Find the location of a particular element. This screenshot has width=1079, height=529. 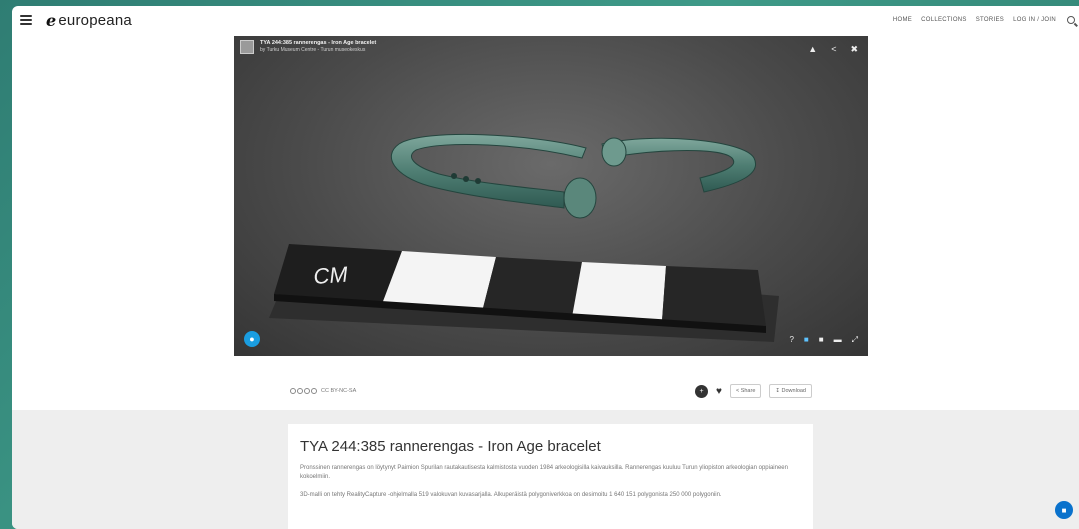

fullscreen-icon: ⤢ is located at coordinates (855, 340).